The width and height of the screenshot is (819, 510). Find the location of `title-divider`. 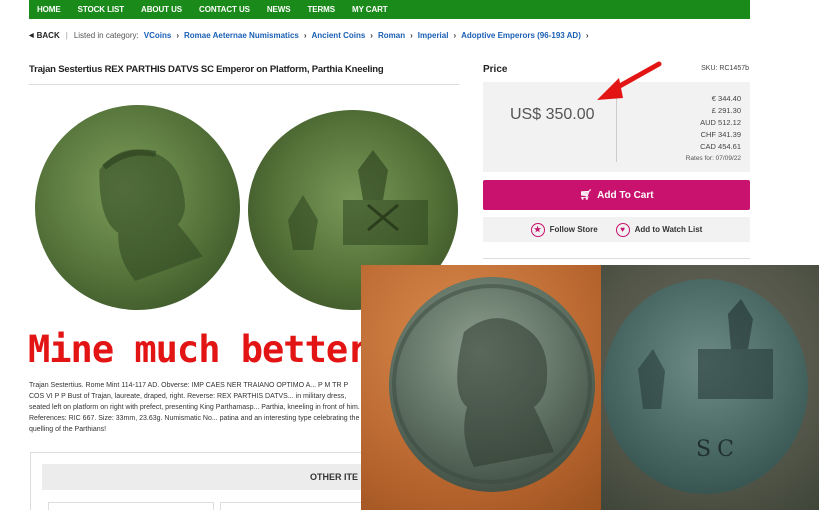

title-divider is located at coordinates (244, 84).